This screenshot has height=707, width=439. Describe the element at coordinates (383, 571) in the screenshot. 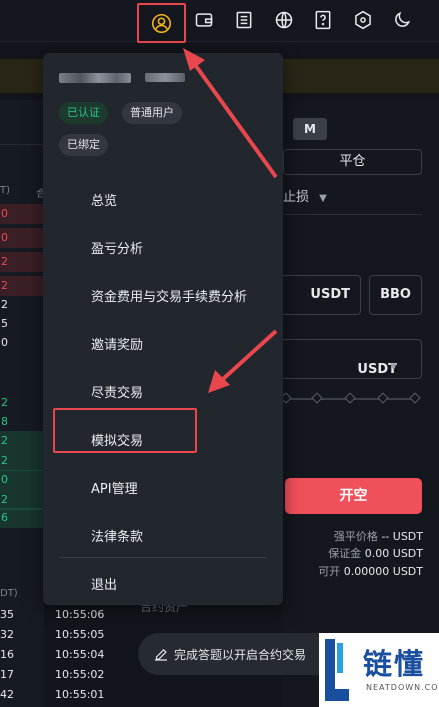

I see `available-value: 0.00000 USDT` at that location.